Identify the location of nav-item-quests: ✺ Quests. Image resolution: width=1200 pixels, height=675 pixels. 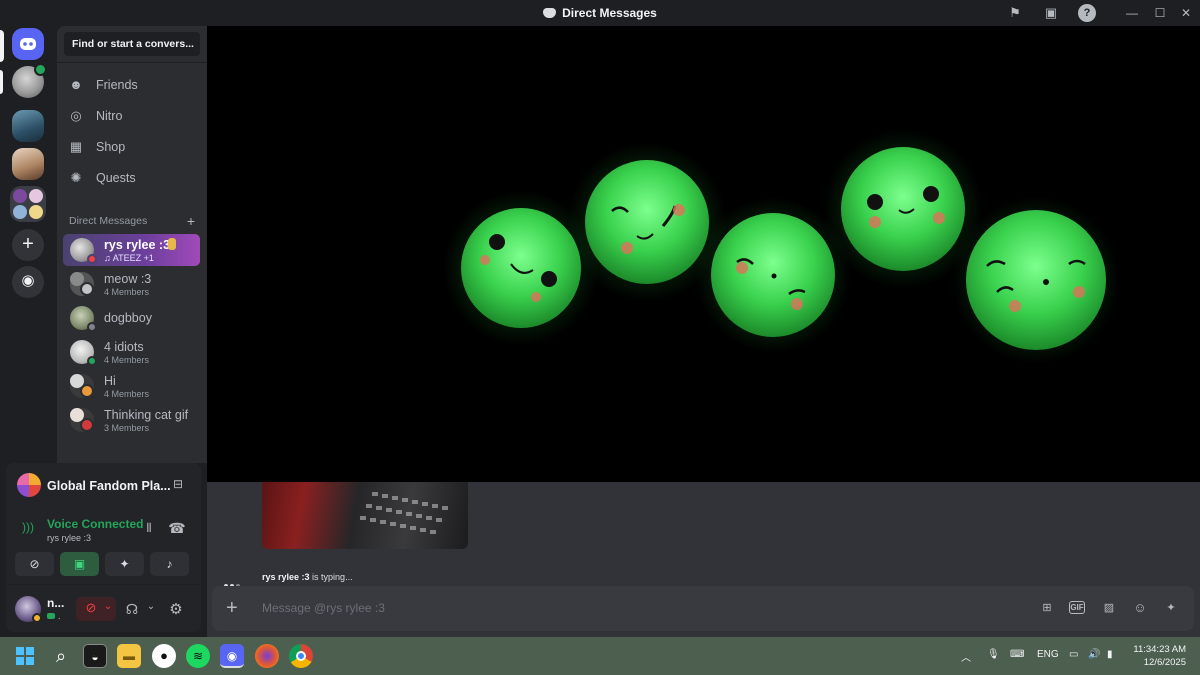
(132, 178).